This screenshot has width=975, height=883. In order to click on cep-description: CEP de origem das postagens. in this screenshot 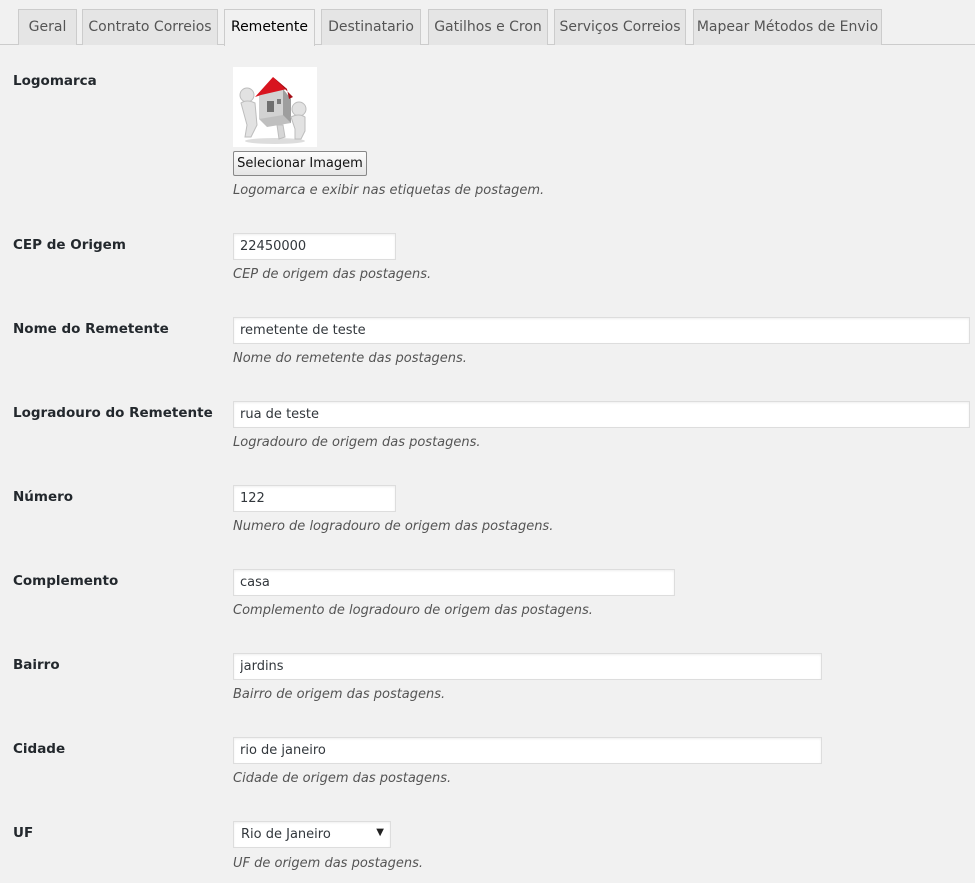, I will do `click(332, 274)`.